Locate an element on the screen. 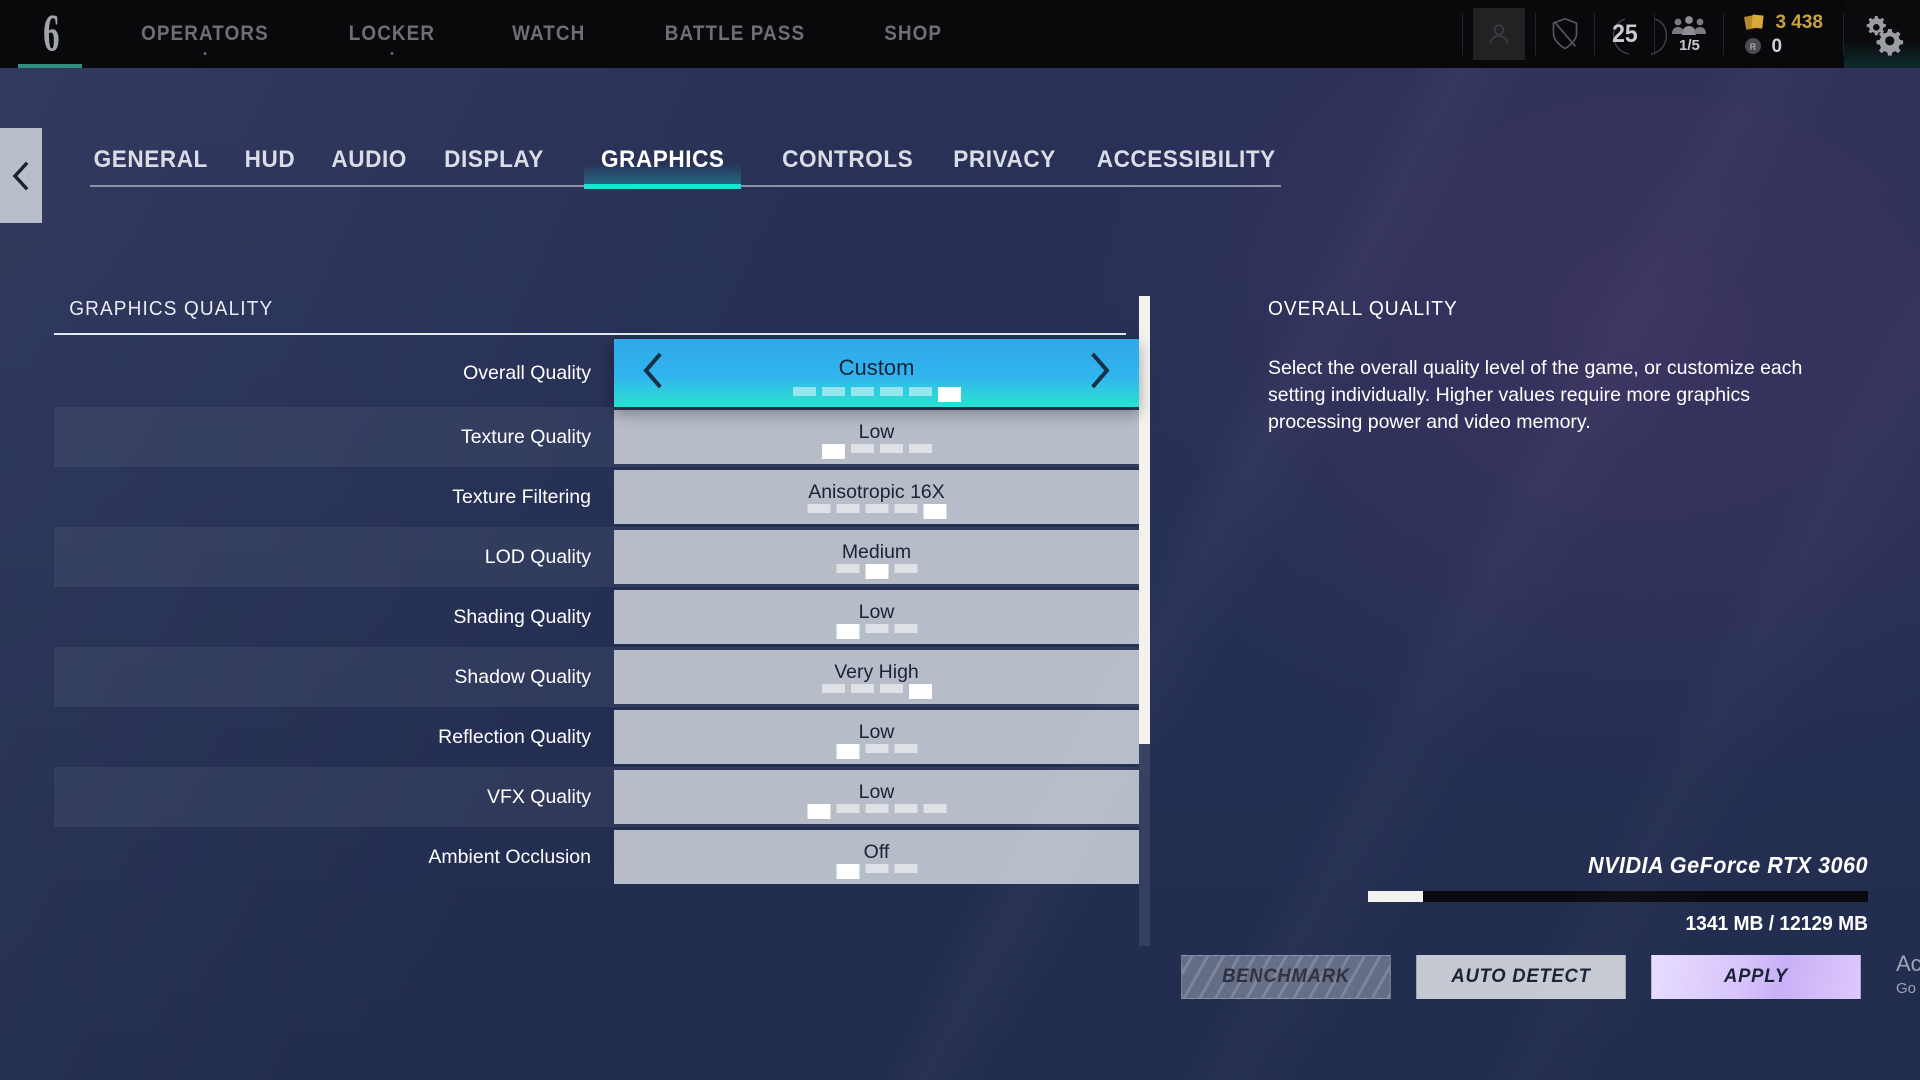 The width and height of the screenshot is (1920, 1080). nav-item-shop: SHOP is located at coordinates (913, 34).